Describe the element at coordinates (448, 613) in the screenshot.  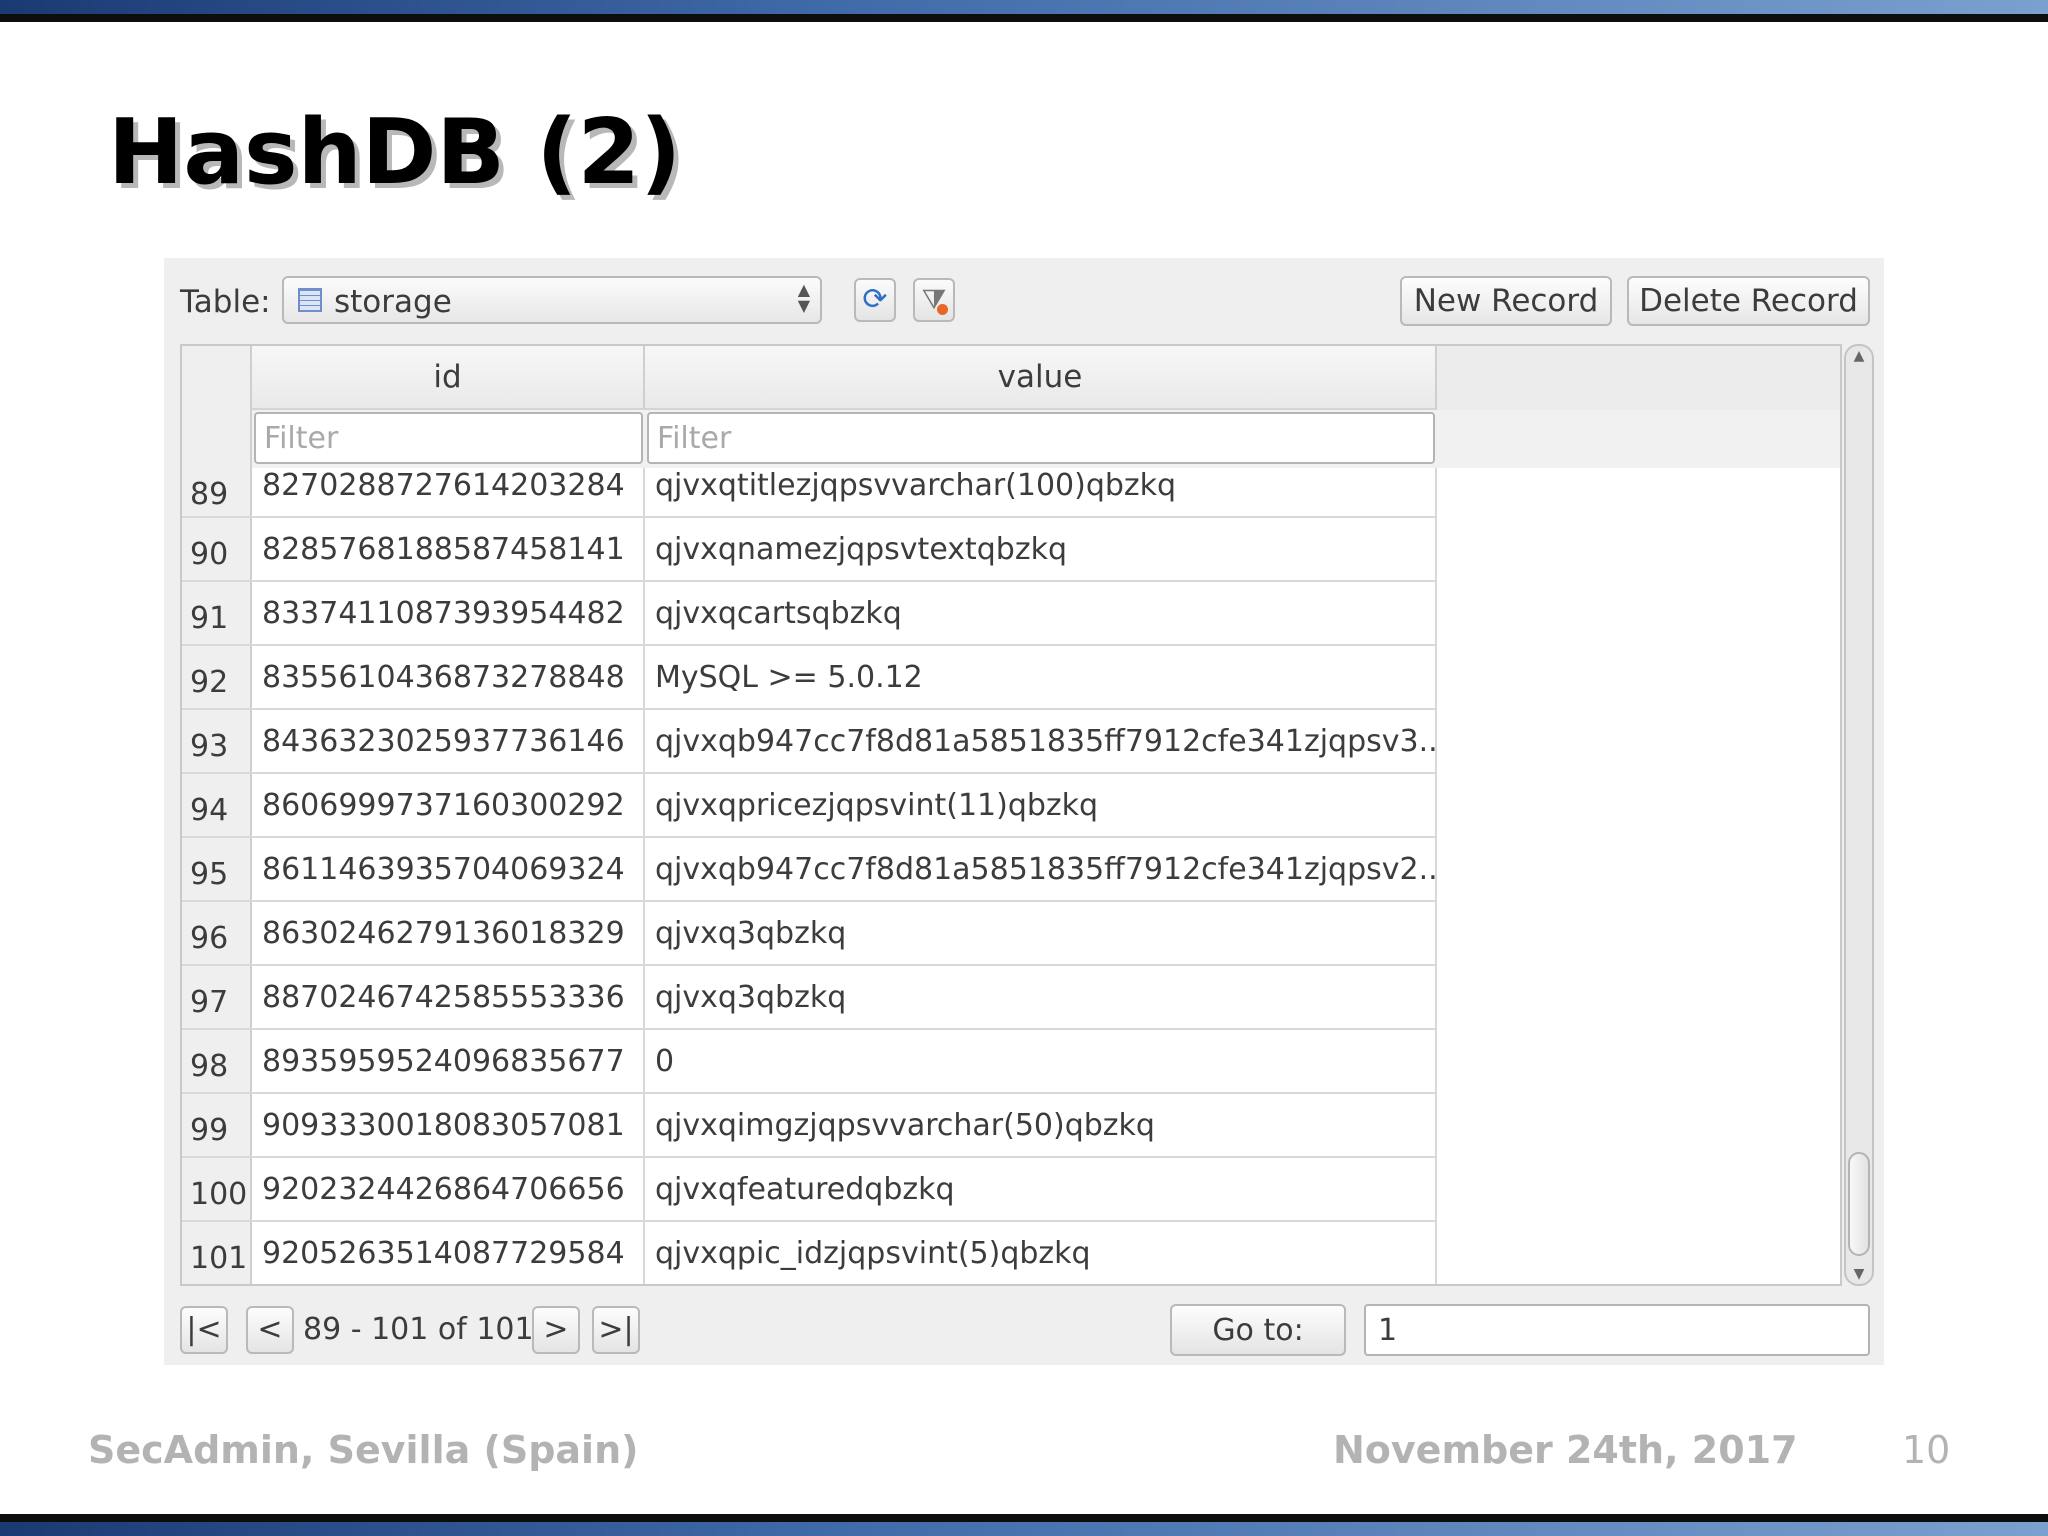
I see `cell-id: 8337411087393954482` at that location.